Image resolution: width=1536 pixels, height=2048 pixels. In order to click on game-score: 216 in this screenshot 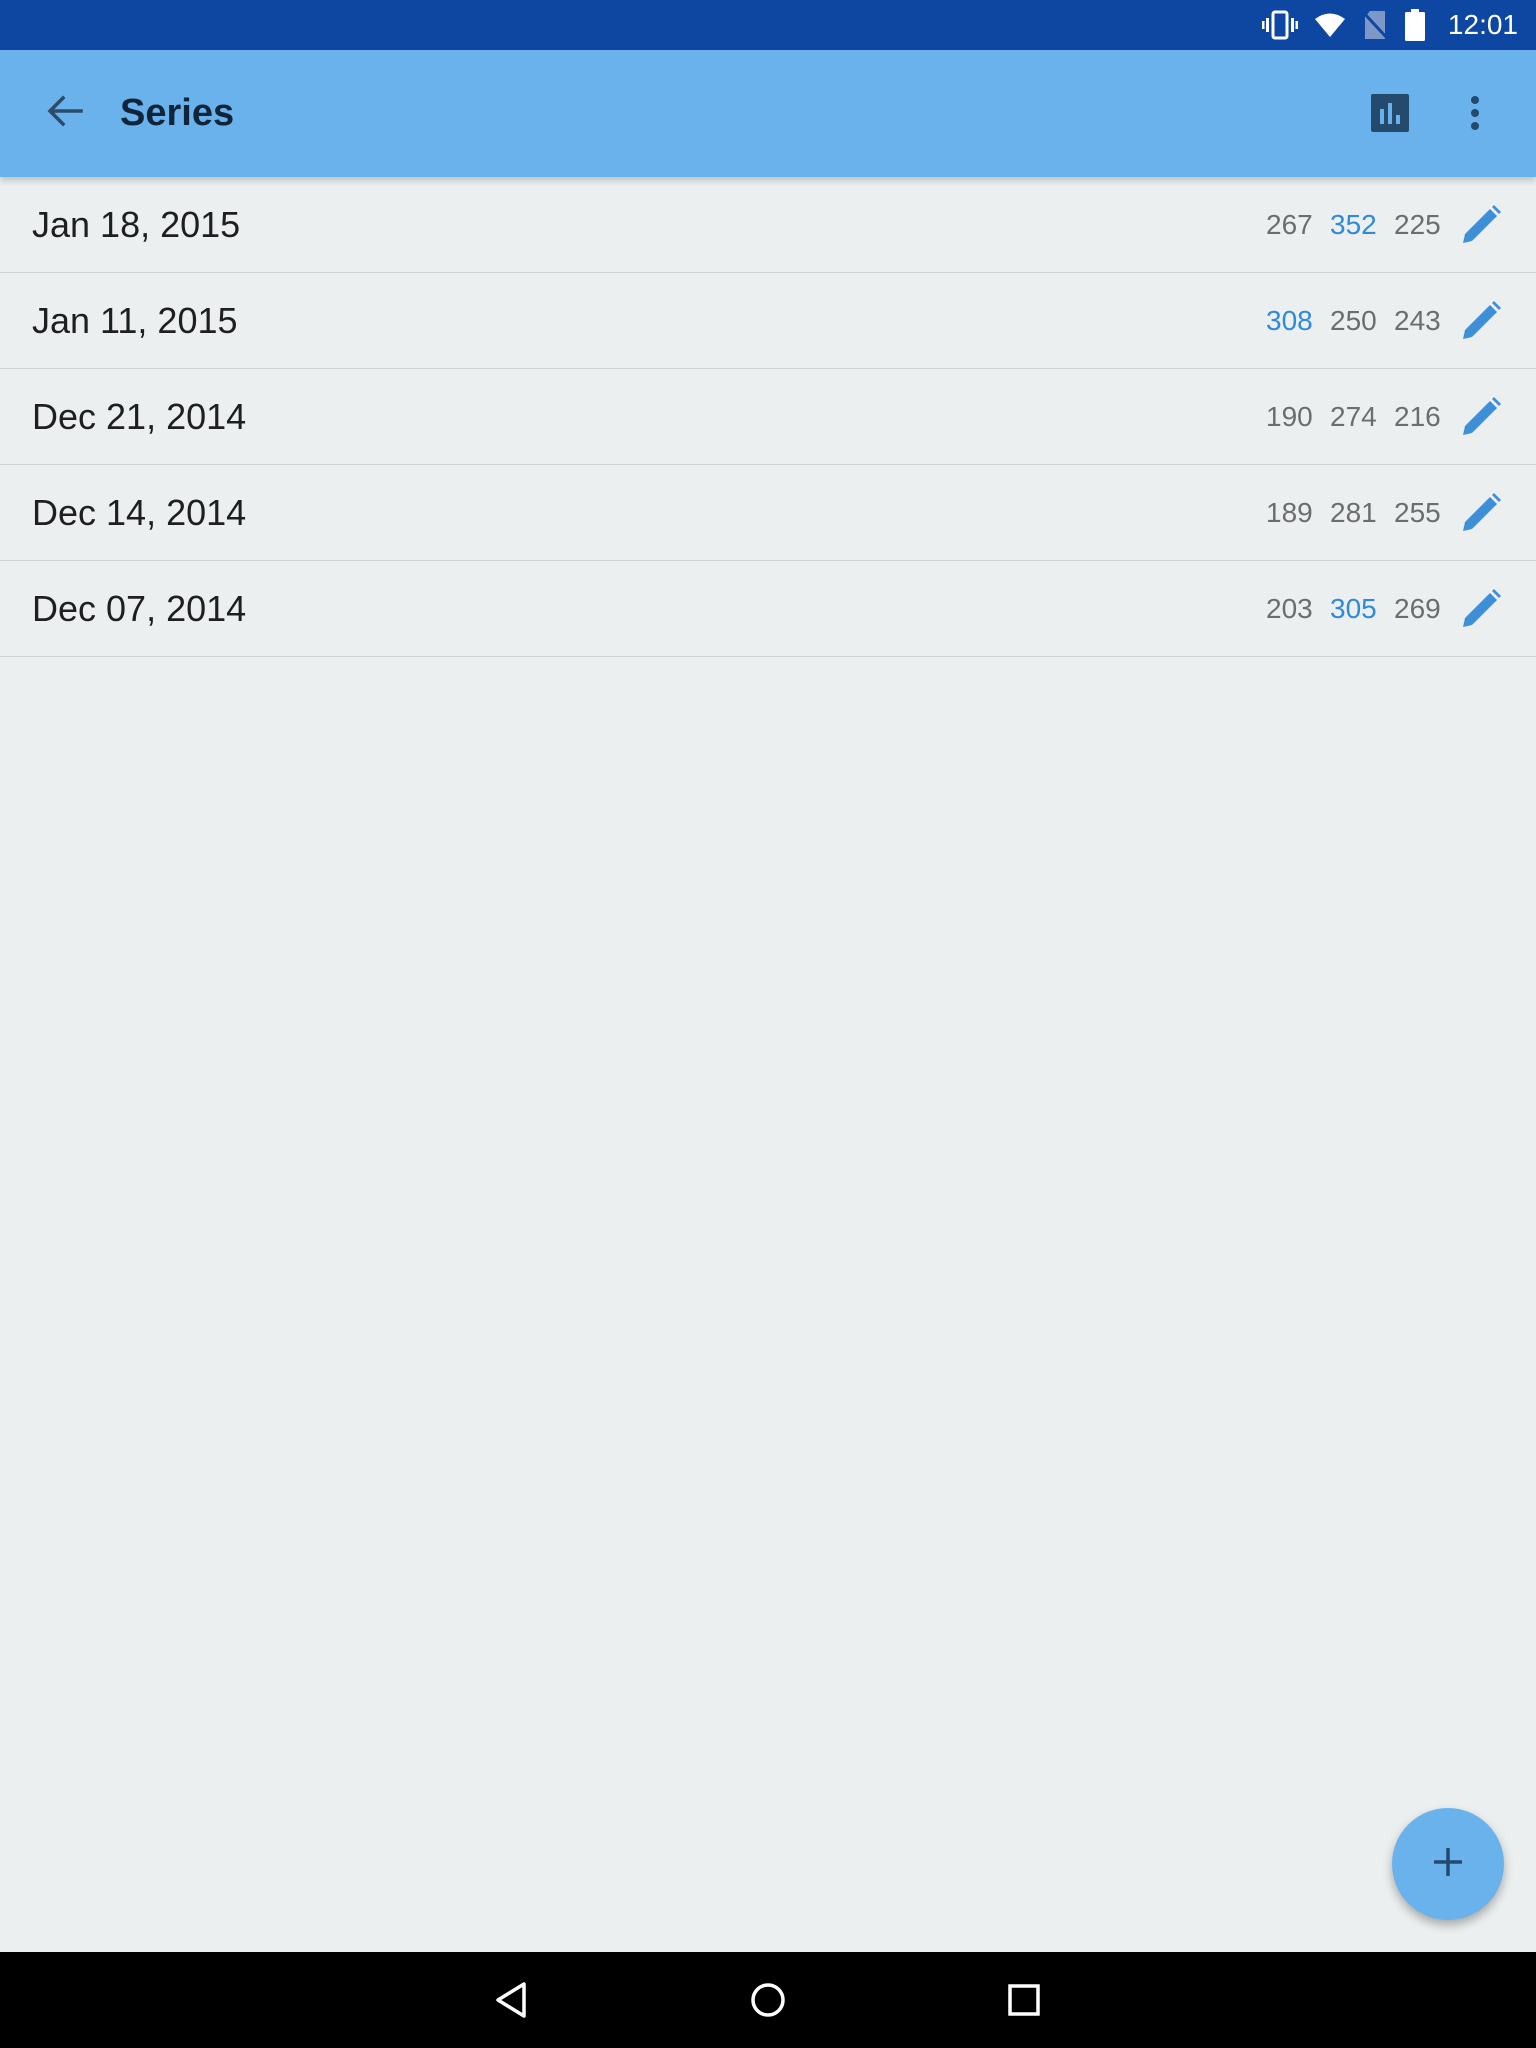, I will do `click(1417, 416)`.